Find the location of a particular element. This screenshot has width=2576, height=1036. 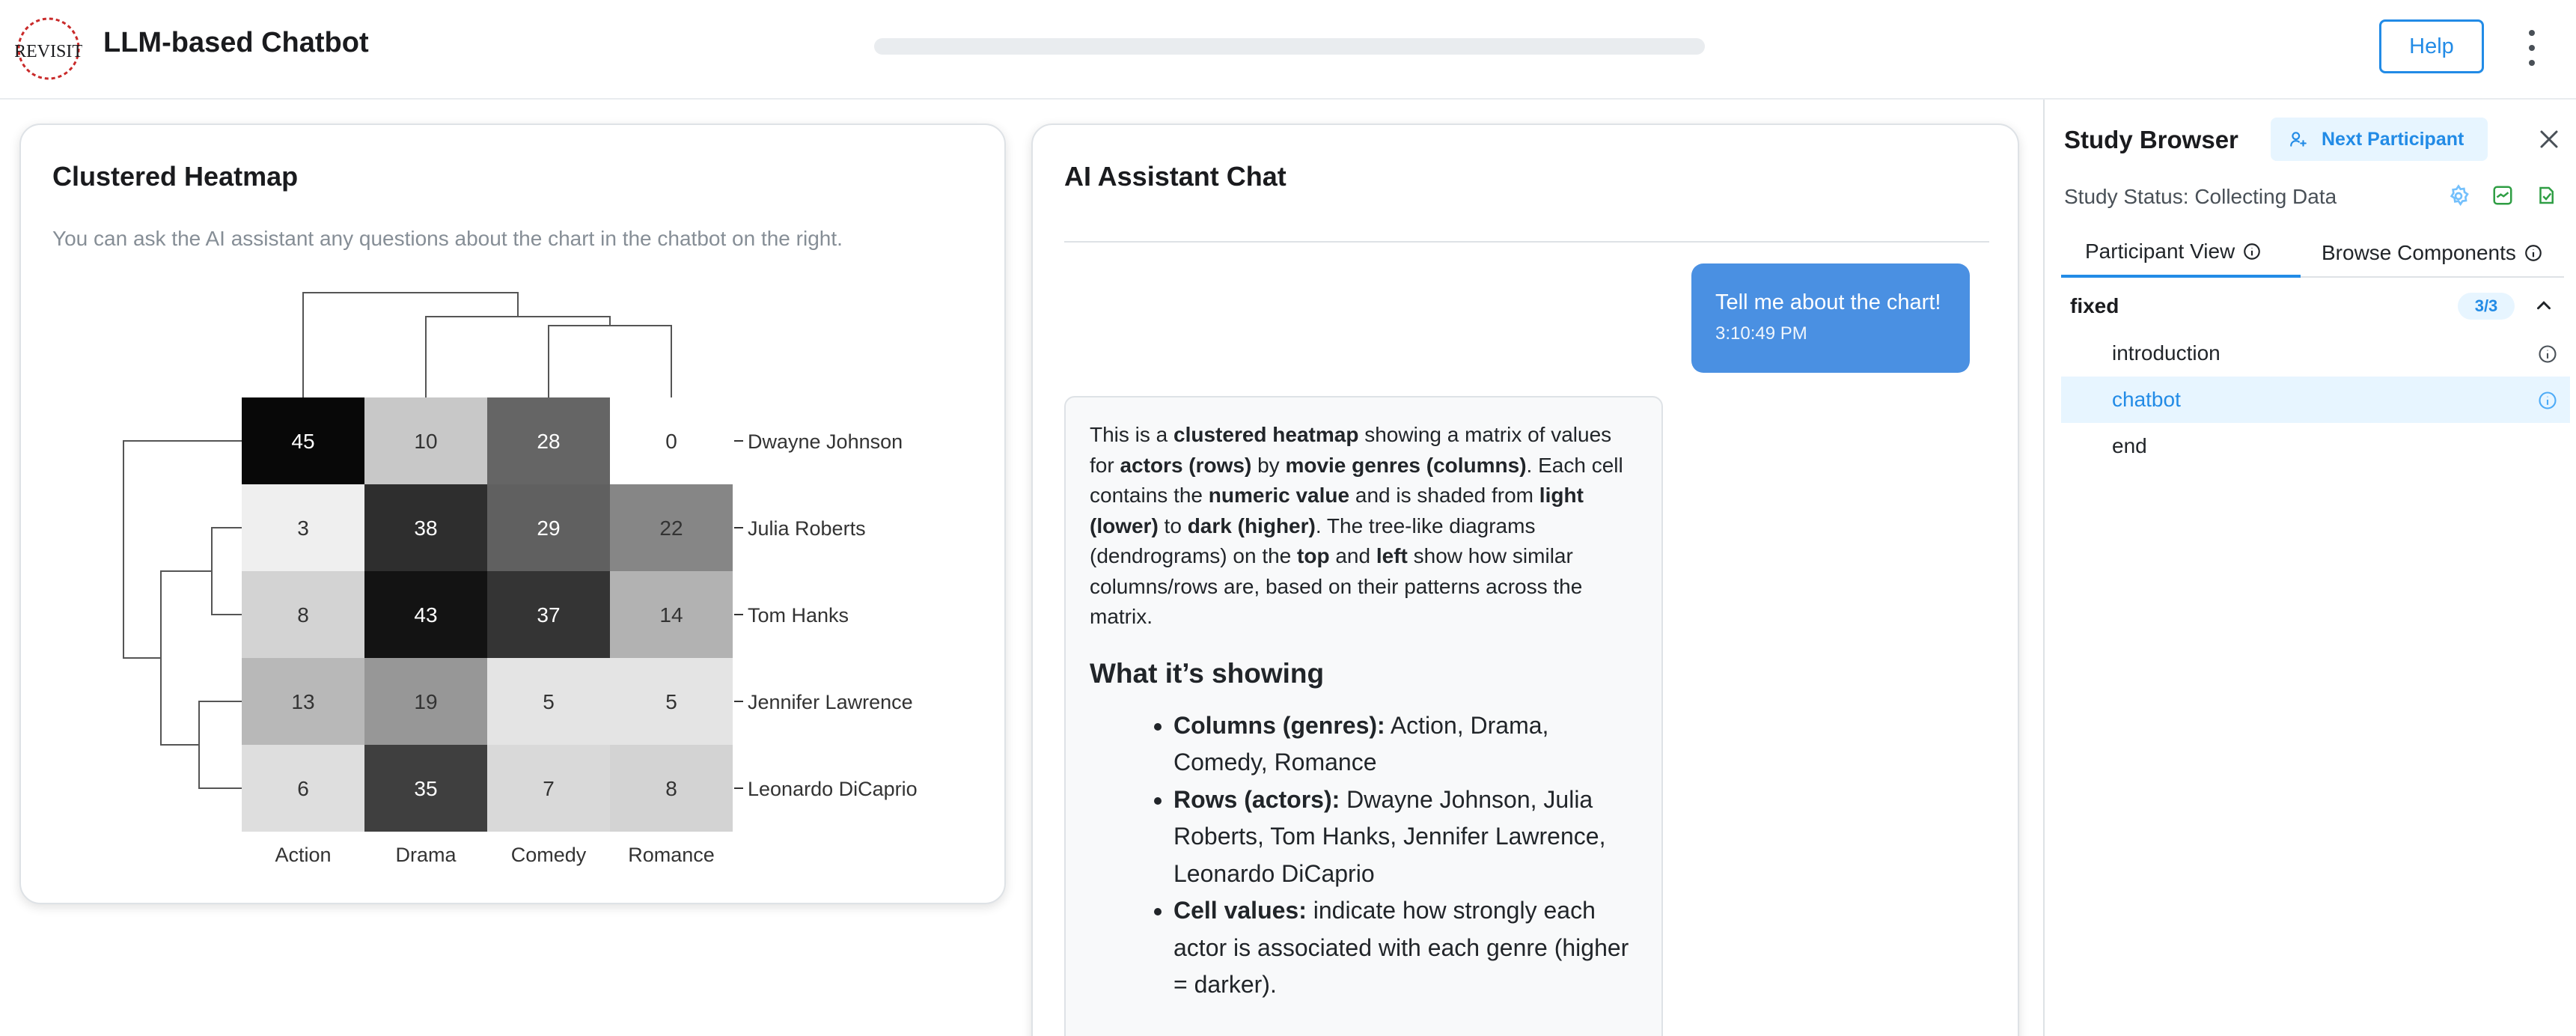

tab-browse-components-label: Browse Components is located at coordinates (2419, 252).